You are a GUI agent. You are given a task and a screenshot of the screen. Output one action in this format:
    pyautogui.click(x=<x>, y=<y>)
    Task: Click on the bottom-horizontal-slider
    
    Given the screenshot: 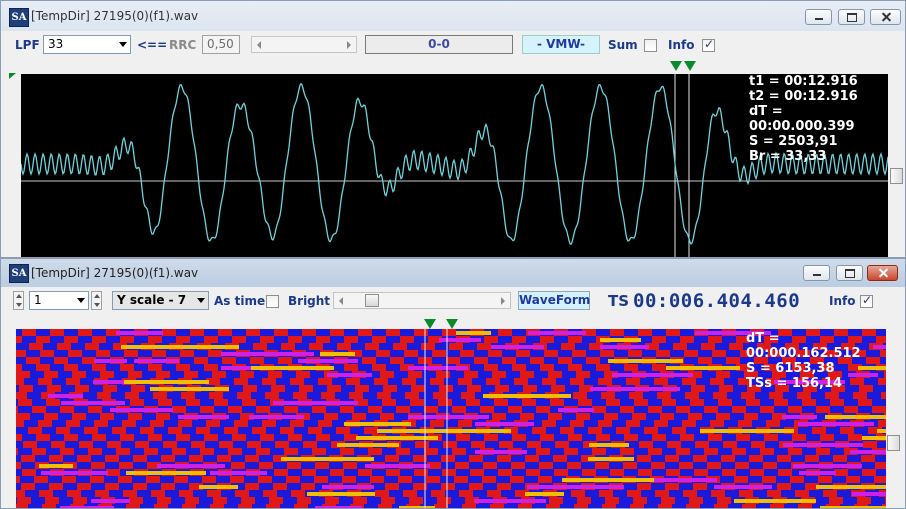 What is the action you would take?
    pyautogui.click(x=422, y=300)
    